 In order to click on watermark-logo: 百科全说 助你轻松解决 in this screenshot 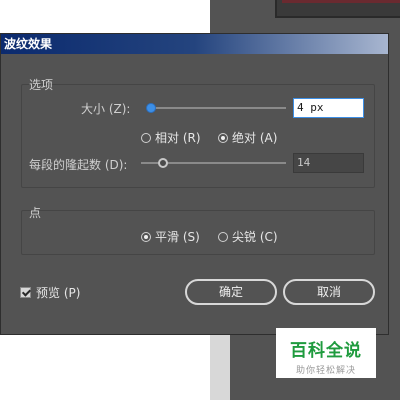, I will do `click(326, 353)`.